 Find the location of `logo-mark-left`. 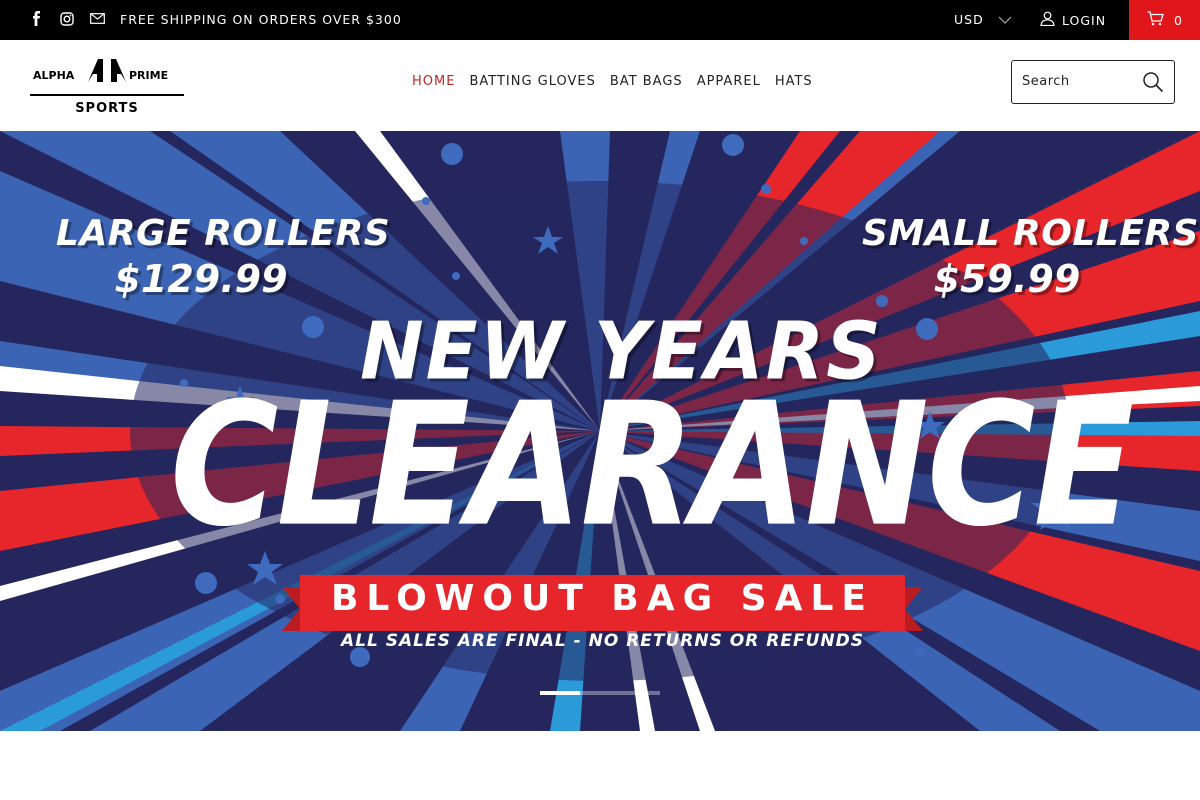

logo-mark-left is located at coordinates (95, 70).